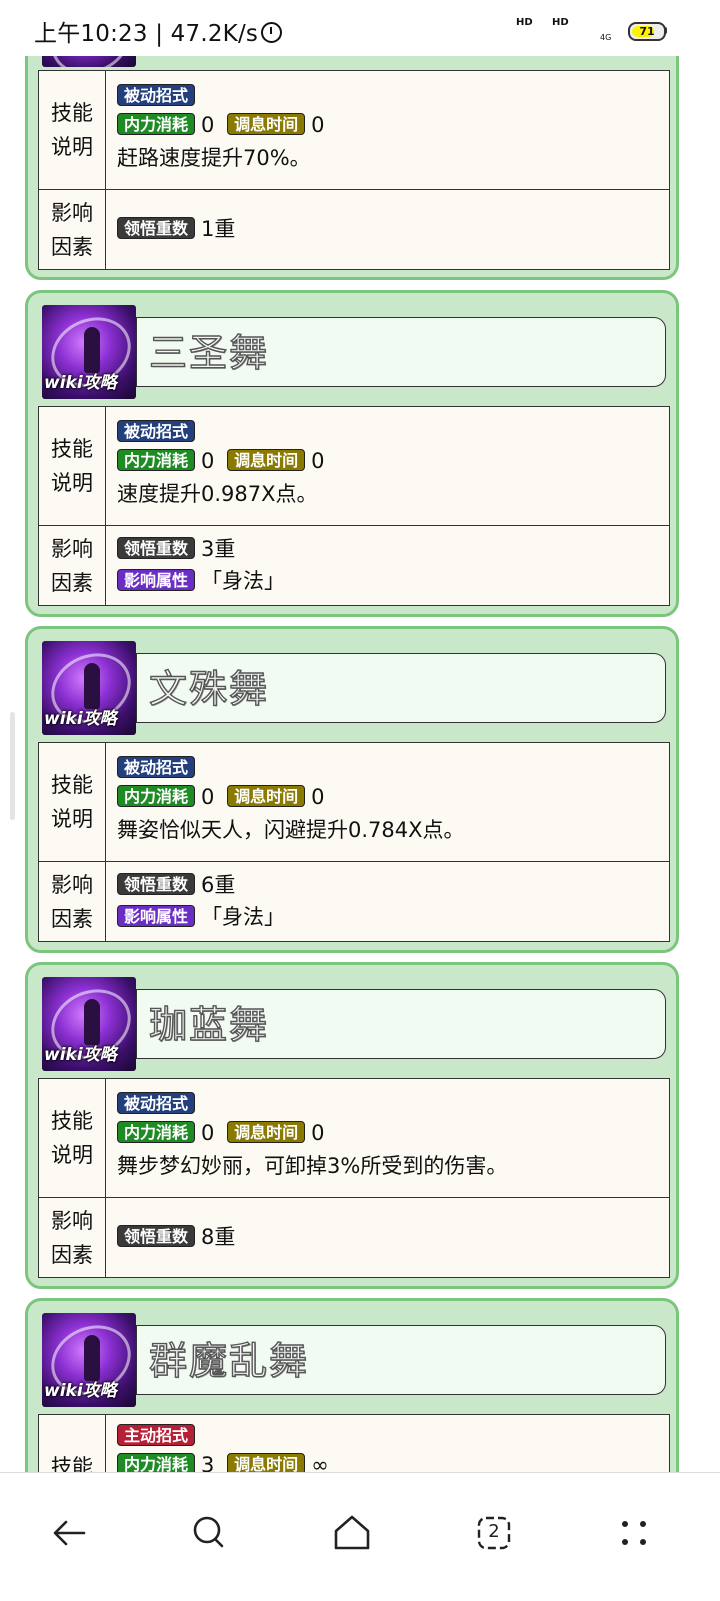 The image size is (720, 1601). What do you see at coordinates (360, 28) in the screenshot?
I see `status-bar: 上午10:23 | 47.2K/s HD HD 4G 71` at bounding box center [360, 28].